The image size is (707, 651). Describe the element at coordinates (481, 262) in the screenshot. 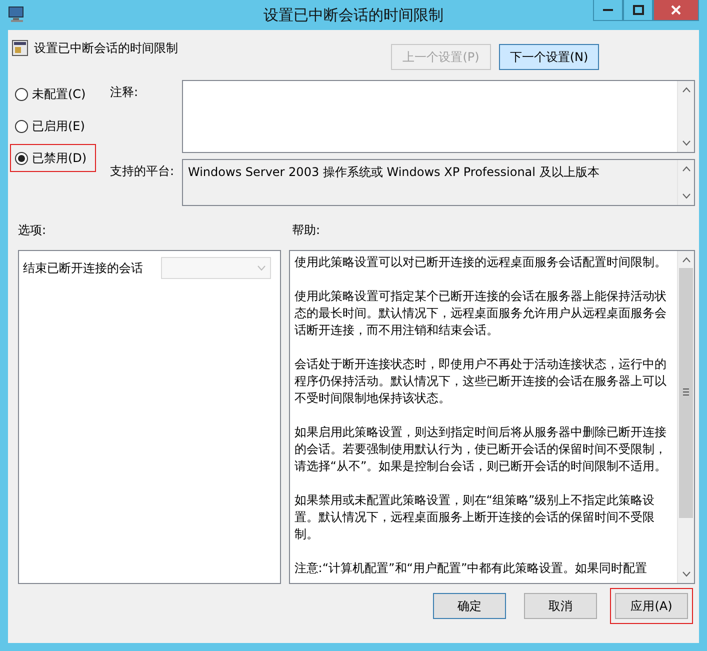

I see `help-paragraph: 使用此策略设置可以对已断开连接的远程桌面服务会话配置时间限制。` at that location.